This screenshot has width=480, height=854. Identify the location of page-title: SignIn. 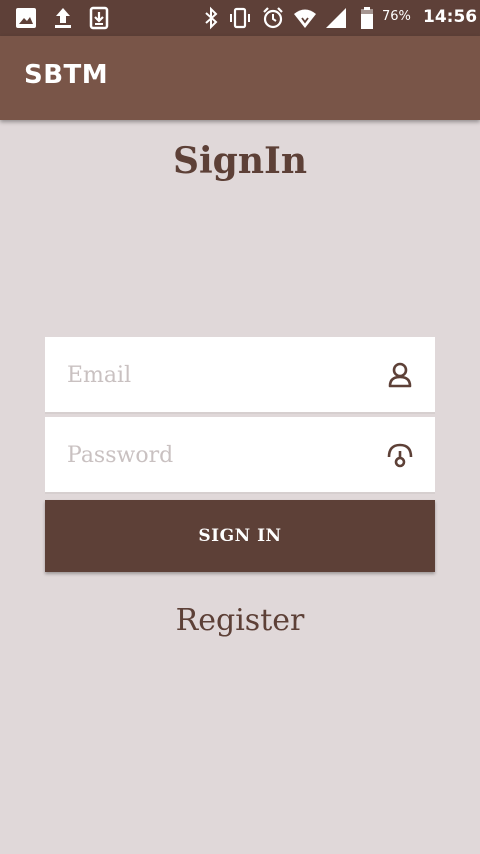
(240, 161).